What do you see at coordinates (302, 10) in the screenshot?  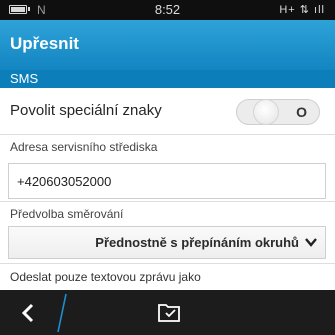 I see `signal-icon: H+ ⇅ ıll` at bounding box center [302, 10].